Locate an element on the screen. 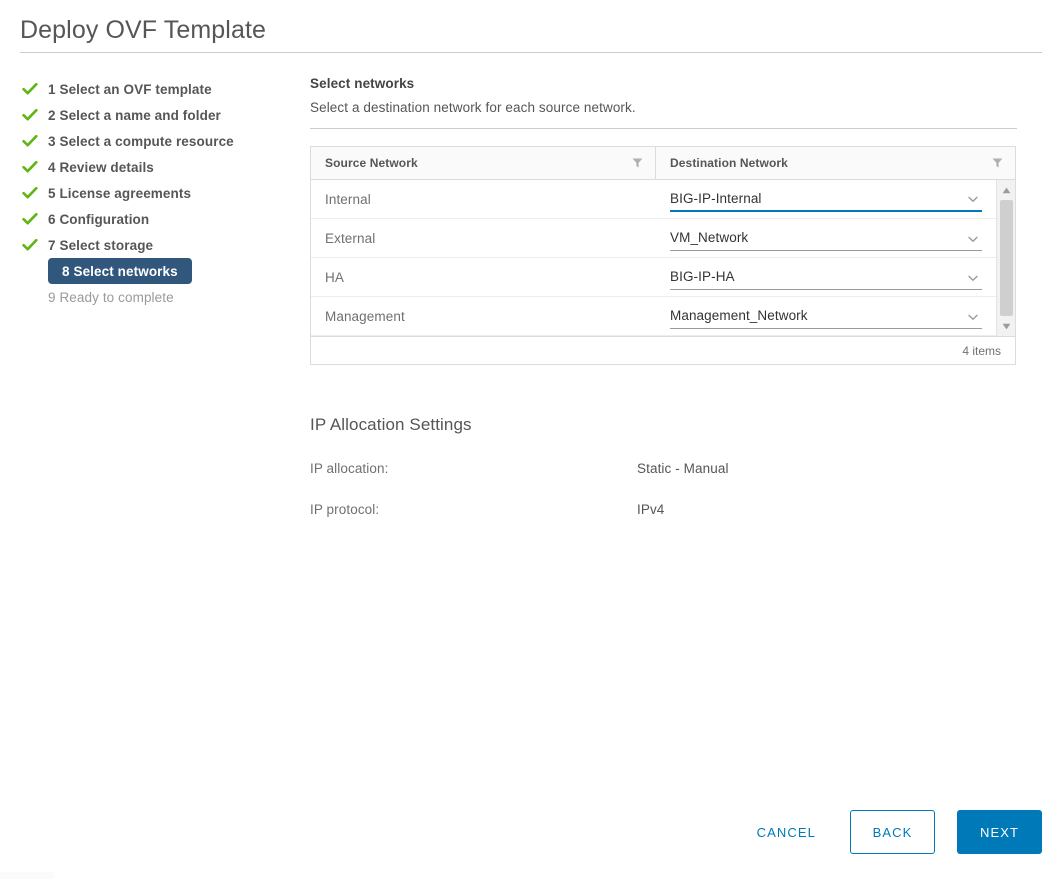 The height and width of the screenshot is (879, 1060). back-button: BACK is located at coordinates (892, 832).